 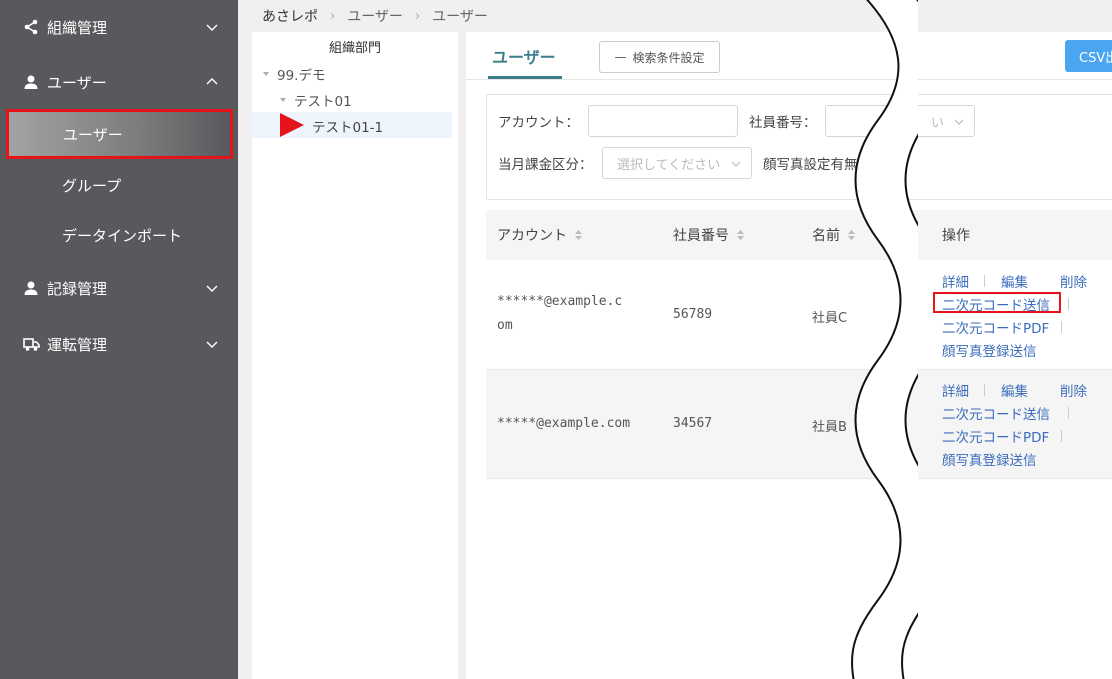 I want to click on nav-records: 記録管理, so click(x=119, y=288).